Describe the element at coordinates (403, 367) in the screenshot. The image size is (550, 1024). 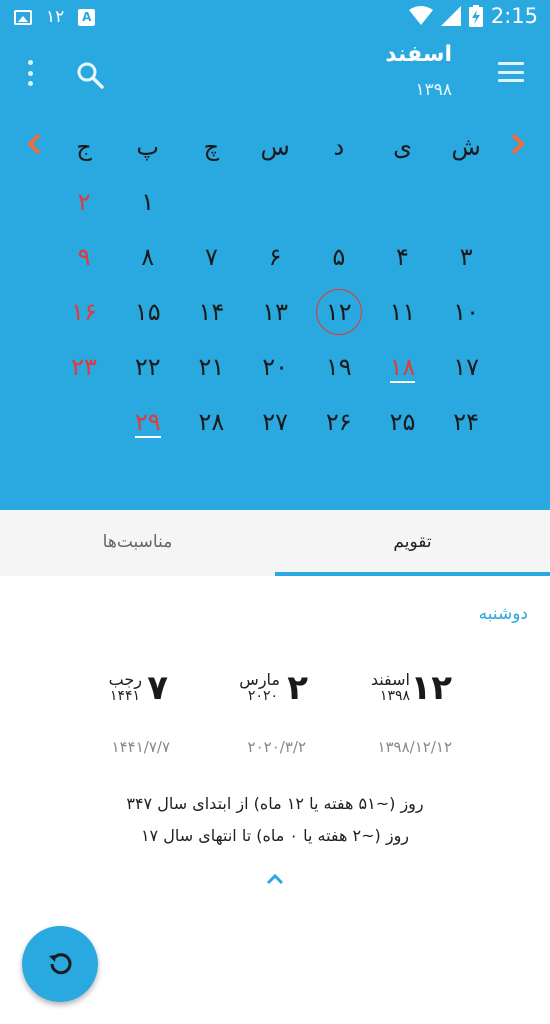
I see `day-cell-holiday-event: ۱۸` at that location.